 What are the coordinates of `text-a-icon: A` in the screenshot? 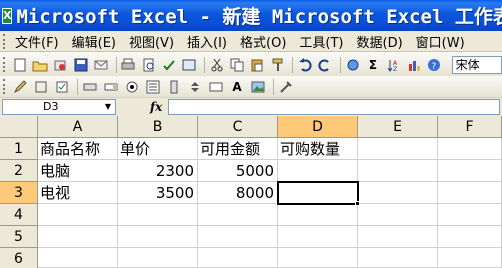 It's located at (237, 87).